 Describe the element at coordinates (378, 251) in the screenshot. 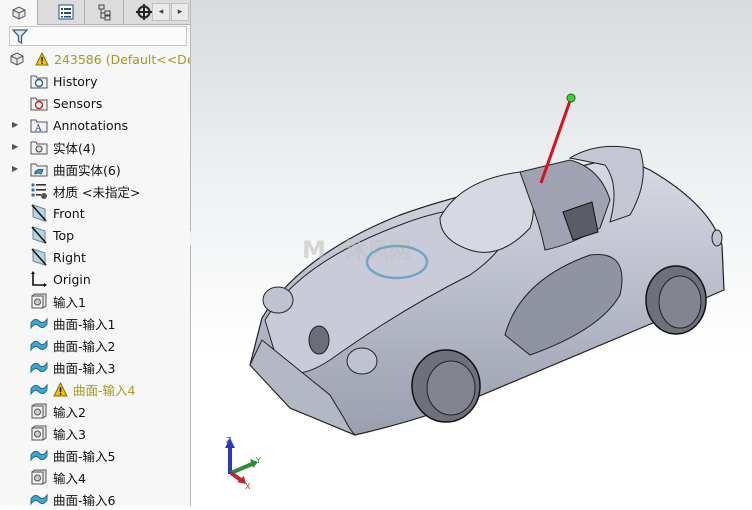

I see `svg-text: 沐风网` at that location.